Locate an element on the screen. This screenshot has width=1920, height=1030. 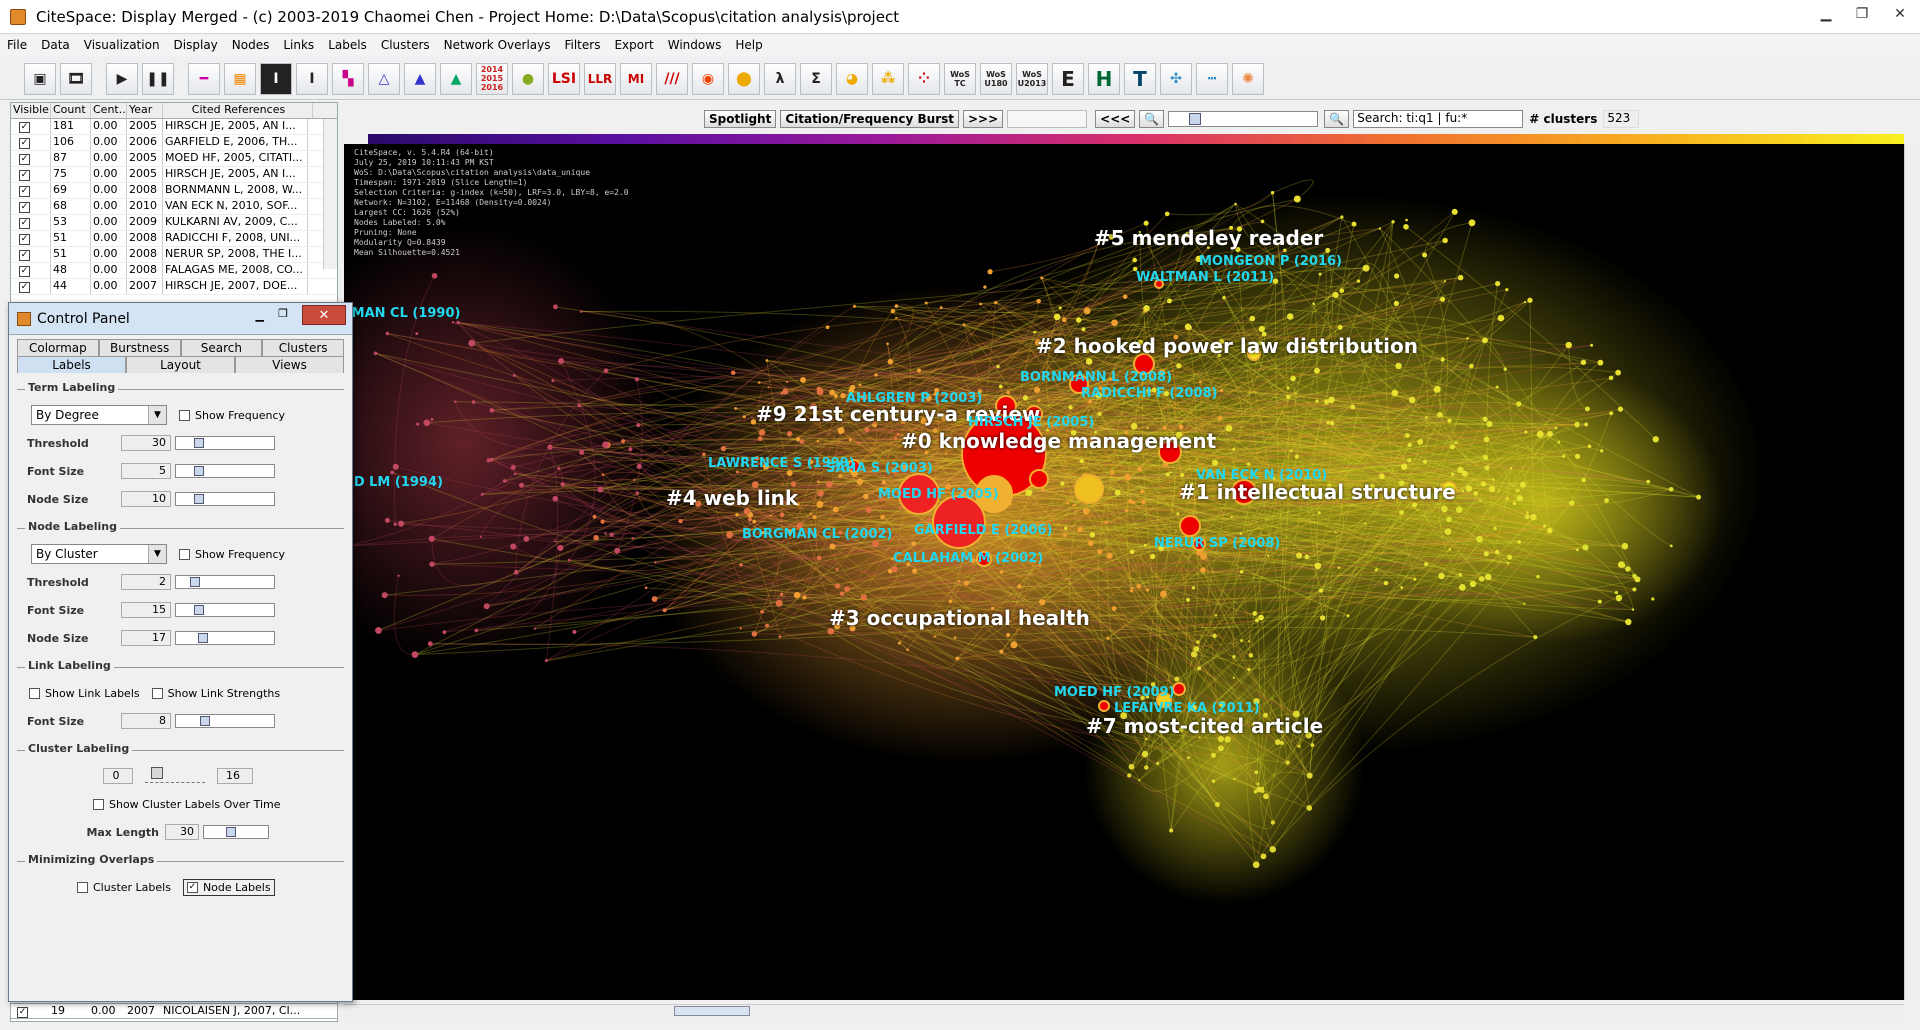
colored-dots-icon: ⁘ is located at coordinates (924, 78).